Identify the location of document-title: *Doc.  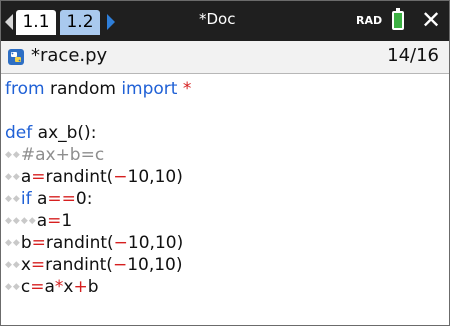
(217, 19).